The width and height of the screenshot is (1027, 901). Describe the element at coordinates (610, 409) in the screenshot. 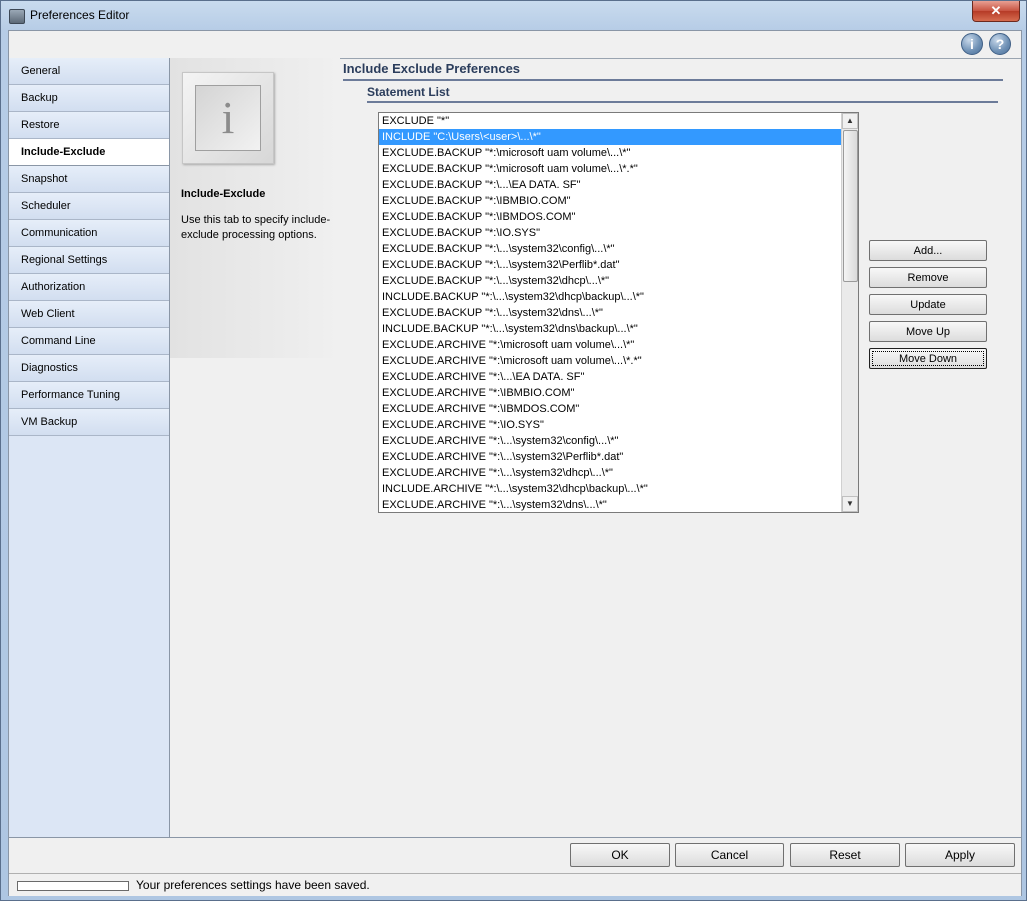

I see `list-item: EXCLUDE.ARCHIVE "*:\IBMDOS.COM"` at that location.